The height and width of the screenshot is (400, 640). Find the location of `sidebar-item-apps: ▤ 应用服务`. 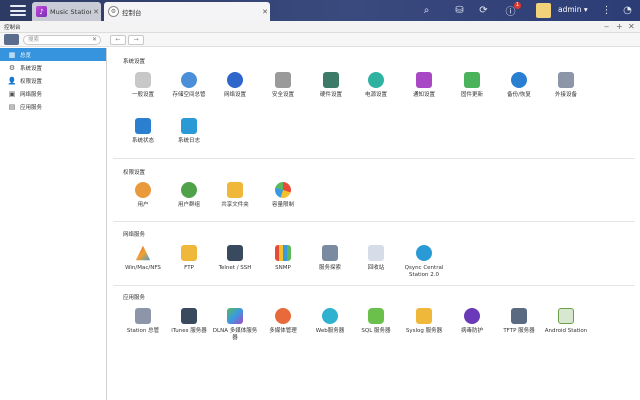

sidebar-item-apps: ▤ 应用服务 is located at coordinates (53, 106).